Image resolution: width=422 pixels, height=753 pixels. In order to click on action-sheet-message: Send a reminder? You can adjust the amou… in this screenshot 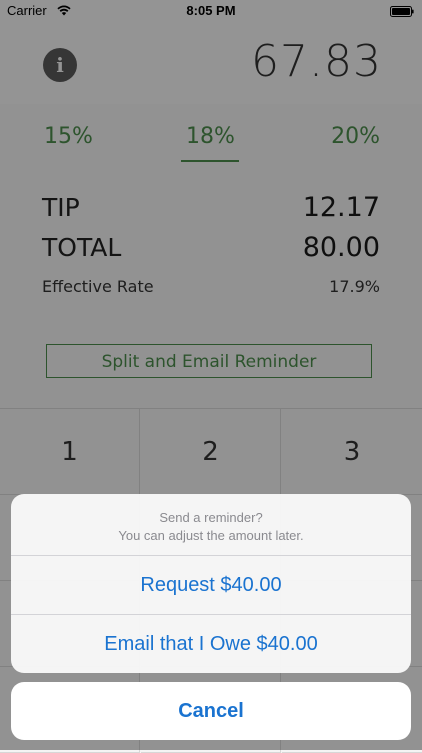, I will do `click(211, 525)`.